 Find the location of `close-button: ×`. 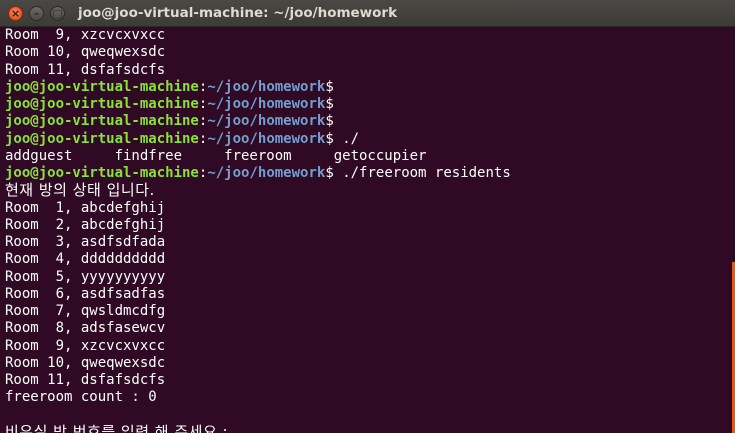

close-button: × is located at coordinates (15, 13).